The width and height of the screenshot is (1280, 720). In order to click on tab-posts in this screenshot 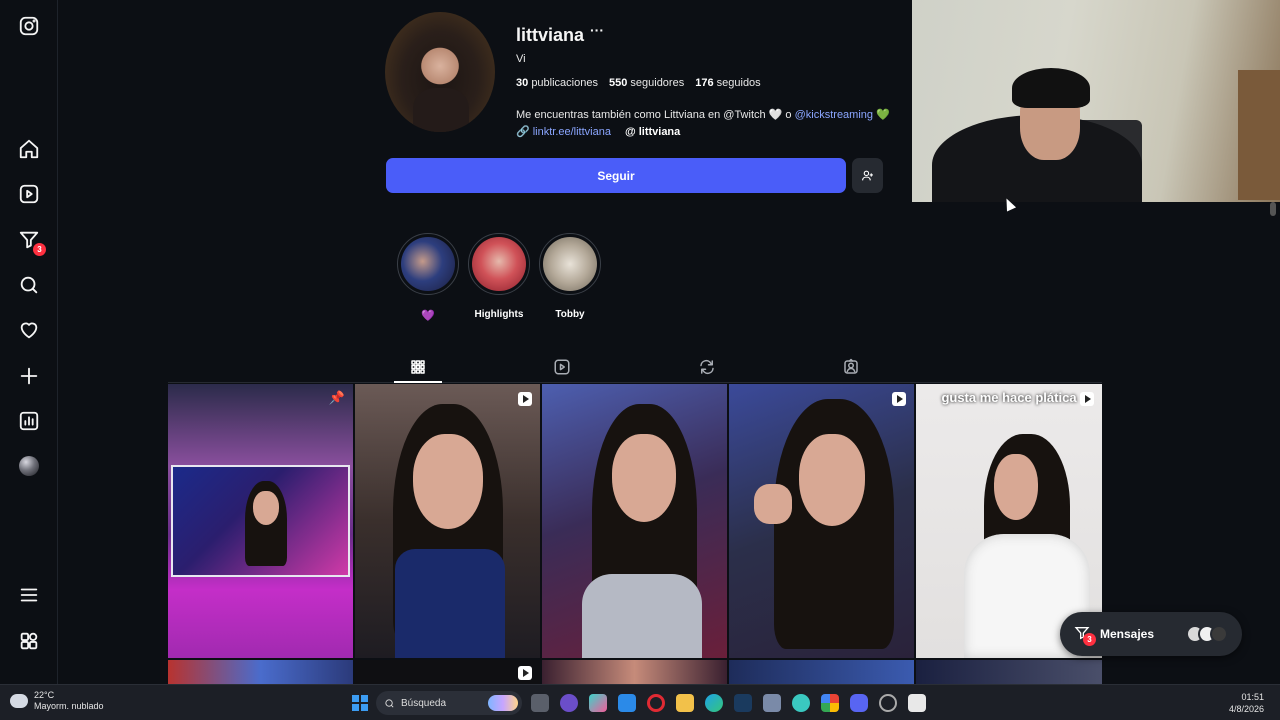, I will do `click(418, 367)`.